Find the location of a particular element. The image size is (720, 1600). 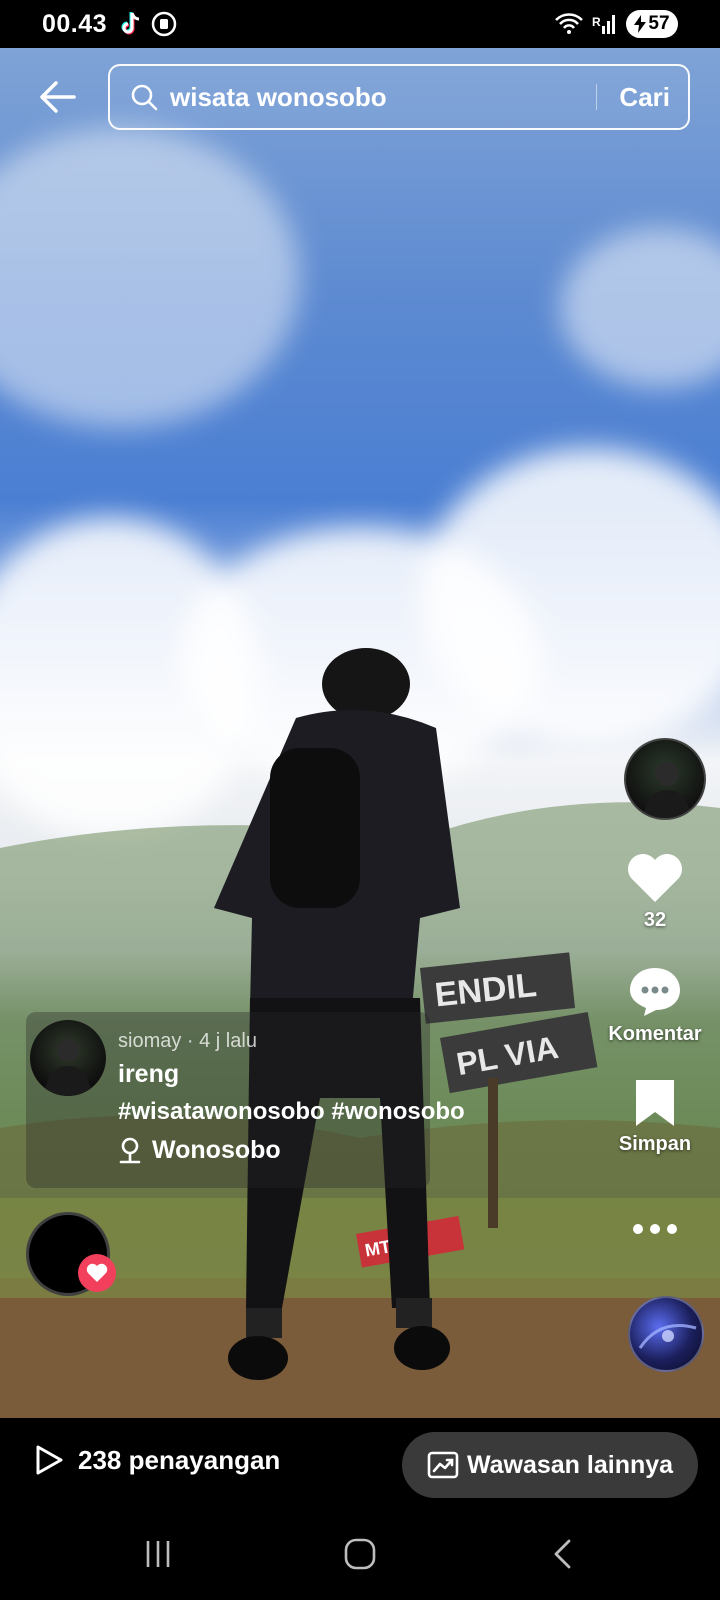

like-button: 32 is located at coordinates (655, 892).